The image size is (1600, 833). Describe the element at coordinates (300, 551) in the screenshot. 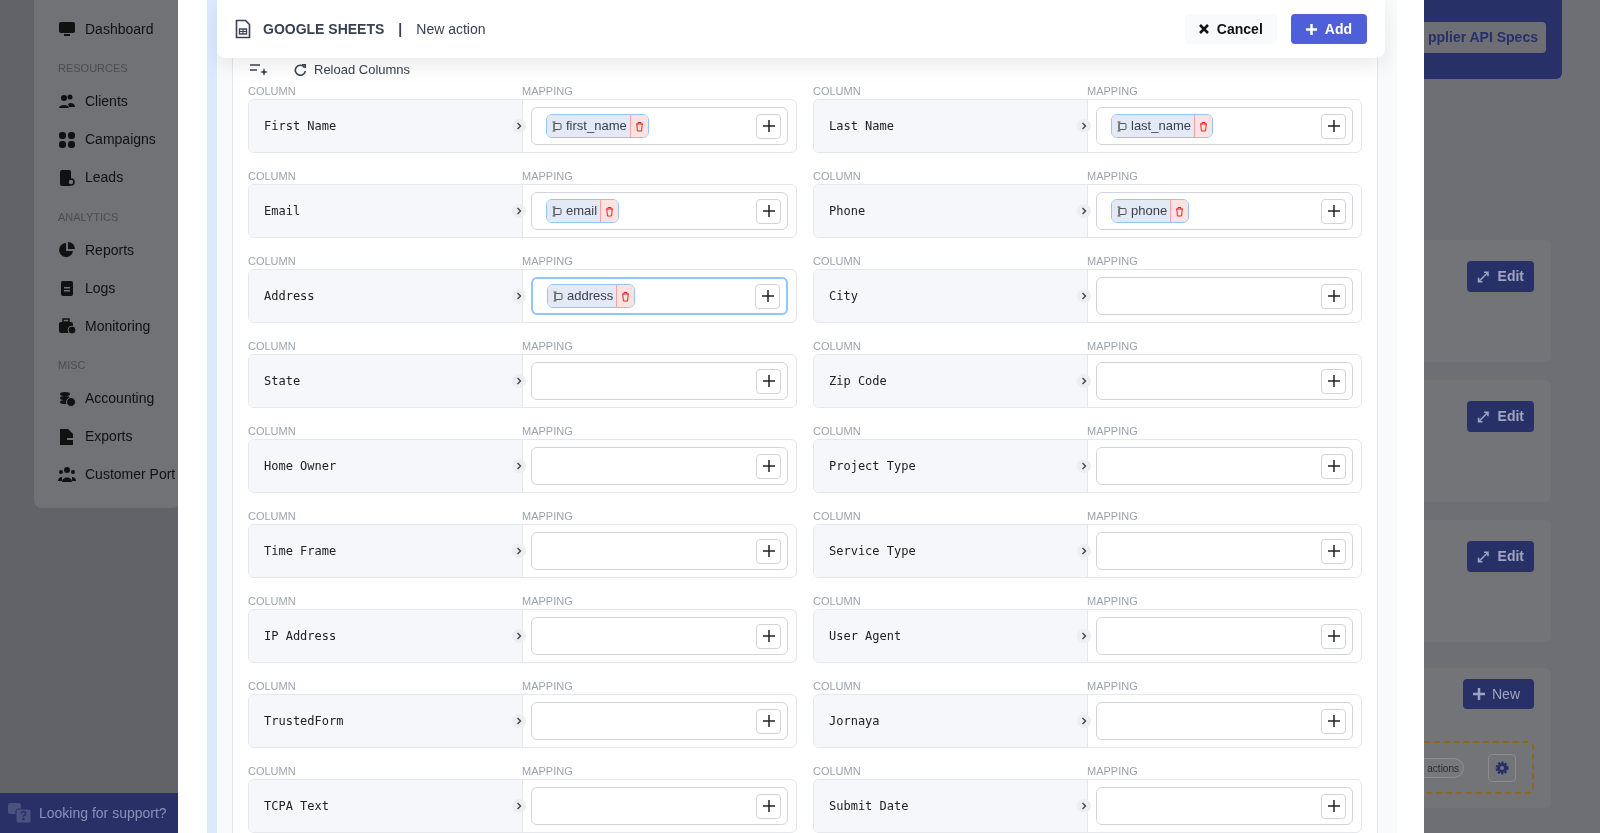

I see `column-name: Time Frame` at that location.